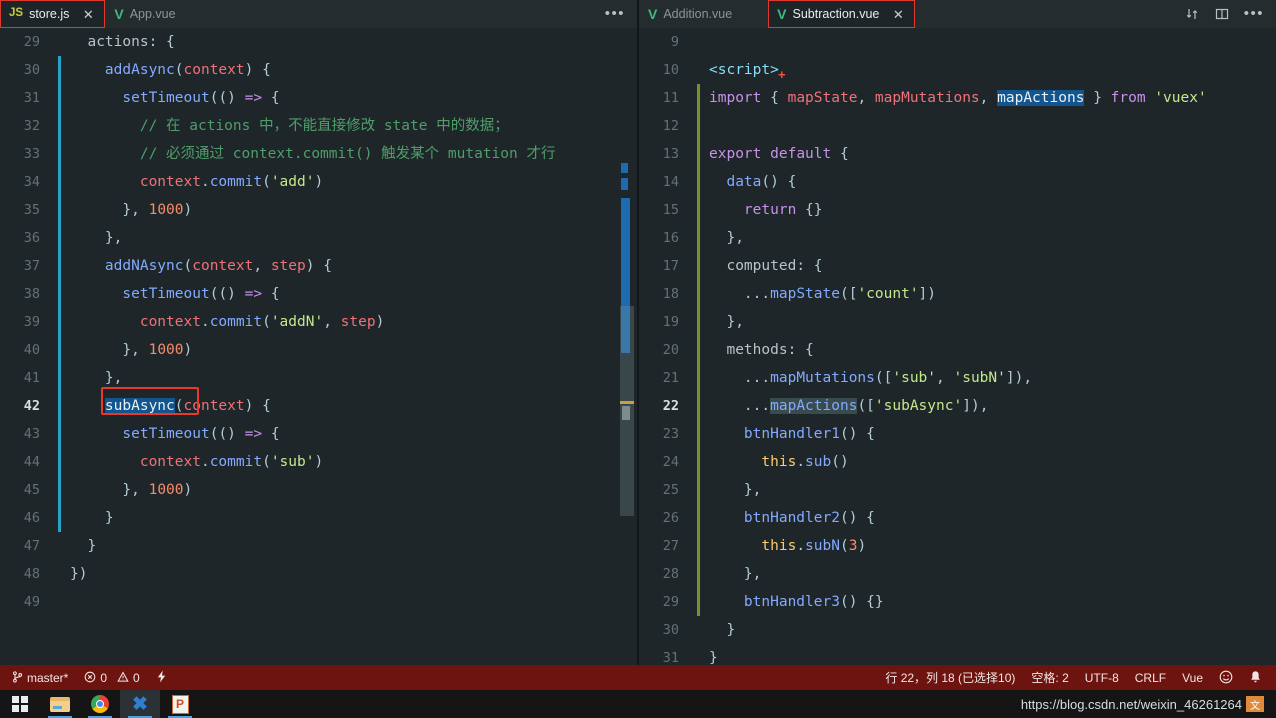 This screenshot has width=1276, height=718. What do you see at coordinates (957, 294) in the screenshot?
I see `code-line: 18 ...mapState(['count'])` at bounding box center [957, 294].